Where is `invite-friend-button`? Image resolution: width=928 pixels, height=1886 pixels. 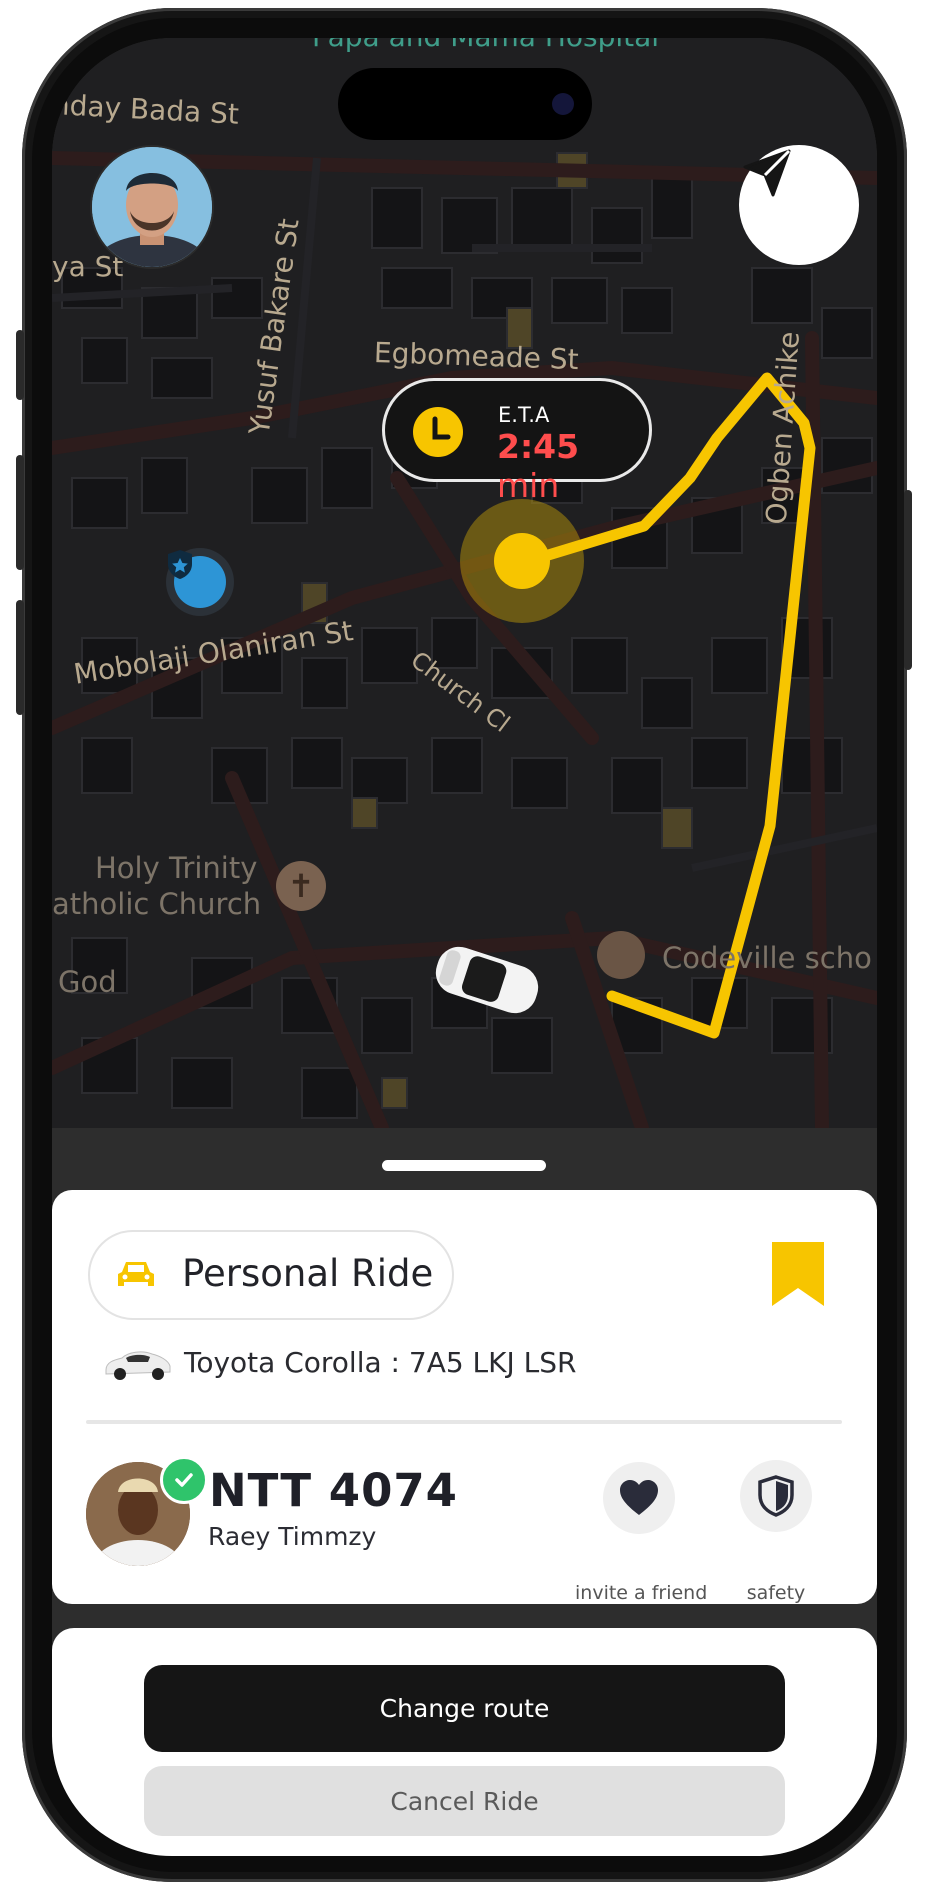
invite-friend-button is located at coordinates (639, 1498).